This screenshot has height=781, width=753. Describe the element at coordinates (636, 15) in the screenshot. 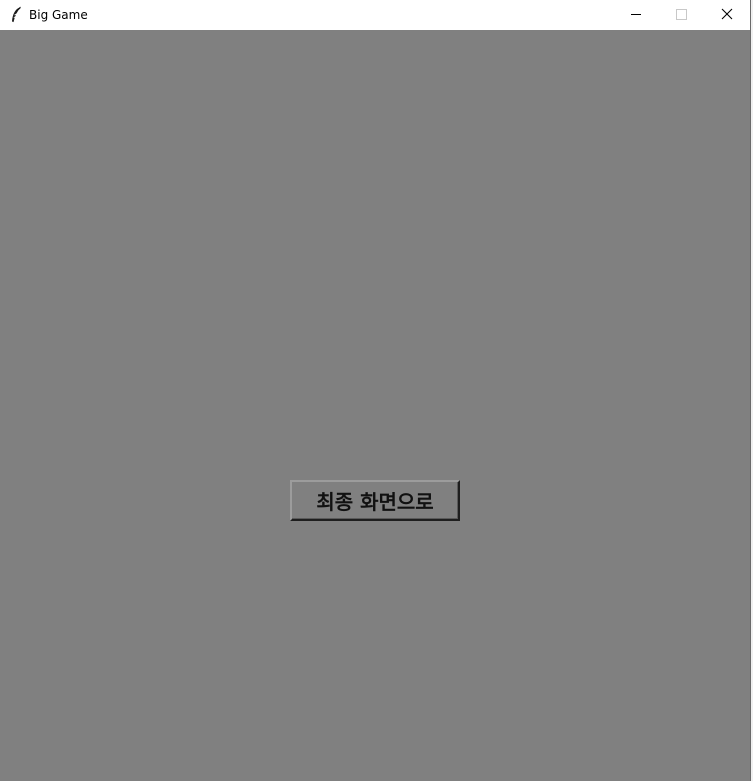

I see `minimize-button` at that location.